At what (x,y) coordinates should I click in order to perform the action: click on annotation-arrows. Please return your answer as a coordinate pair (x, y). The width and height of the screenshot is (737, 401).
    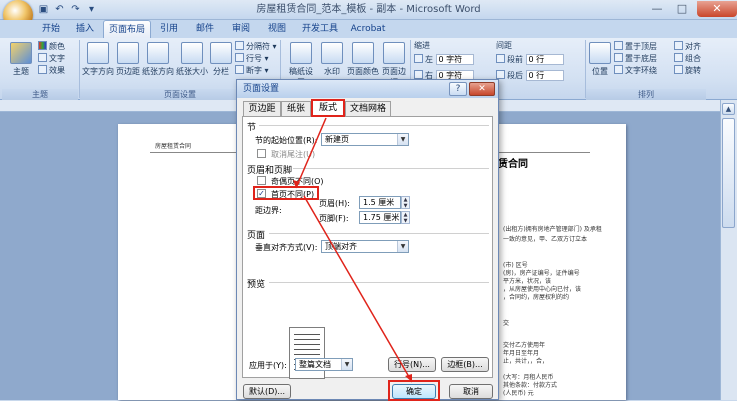
    Looking at the image, I should click on (353, 250).